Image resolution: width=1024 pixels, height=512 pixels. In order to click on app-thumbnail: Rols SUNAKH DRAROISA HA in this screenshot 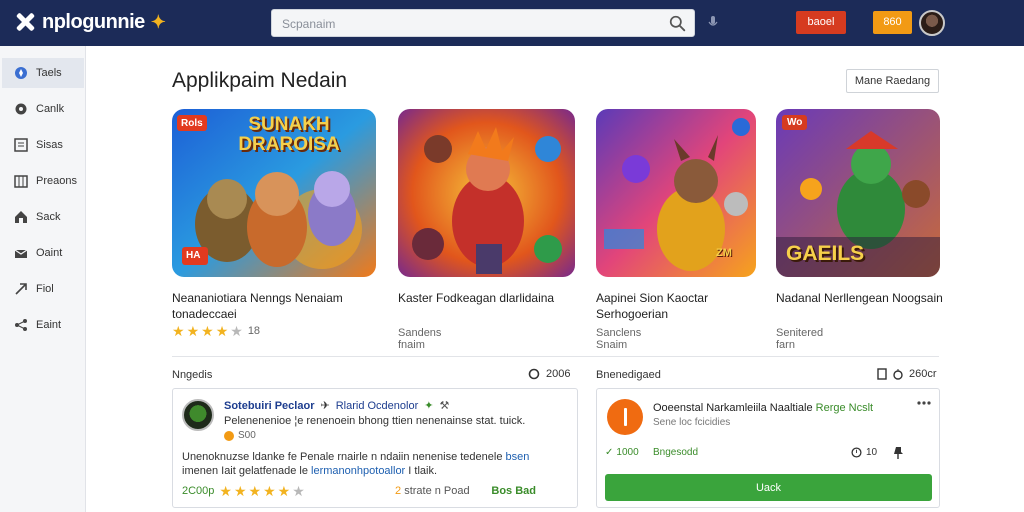, I will do `click(274, 193)`.